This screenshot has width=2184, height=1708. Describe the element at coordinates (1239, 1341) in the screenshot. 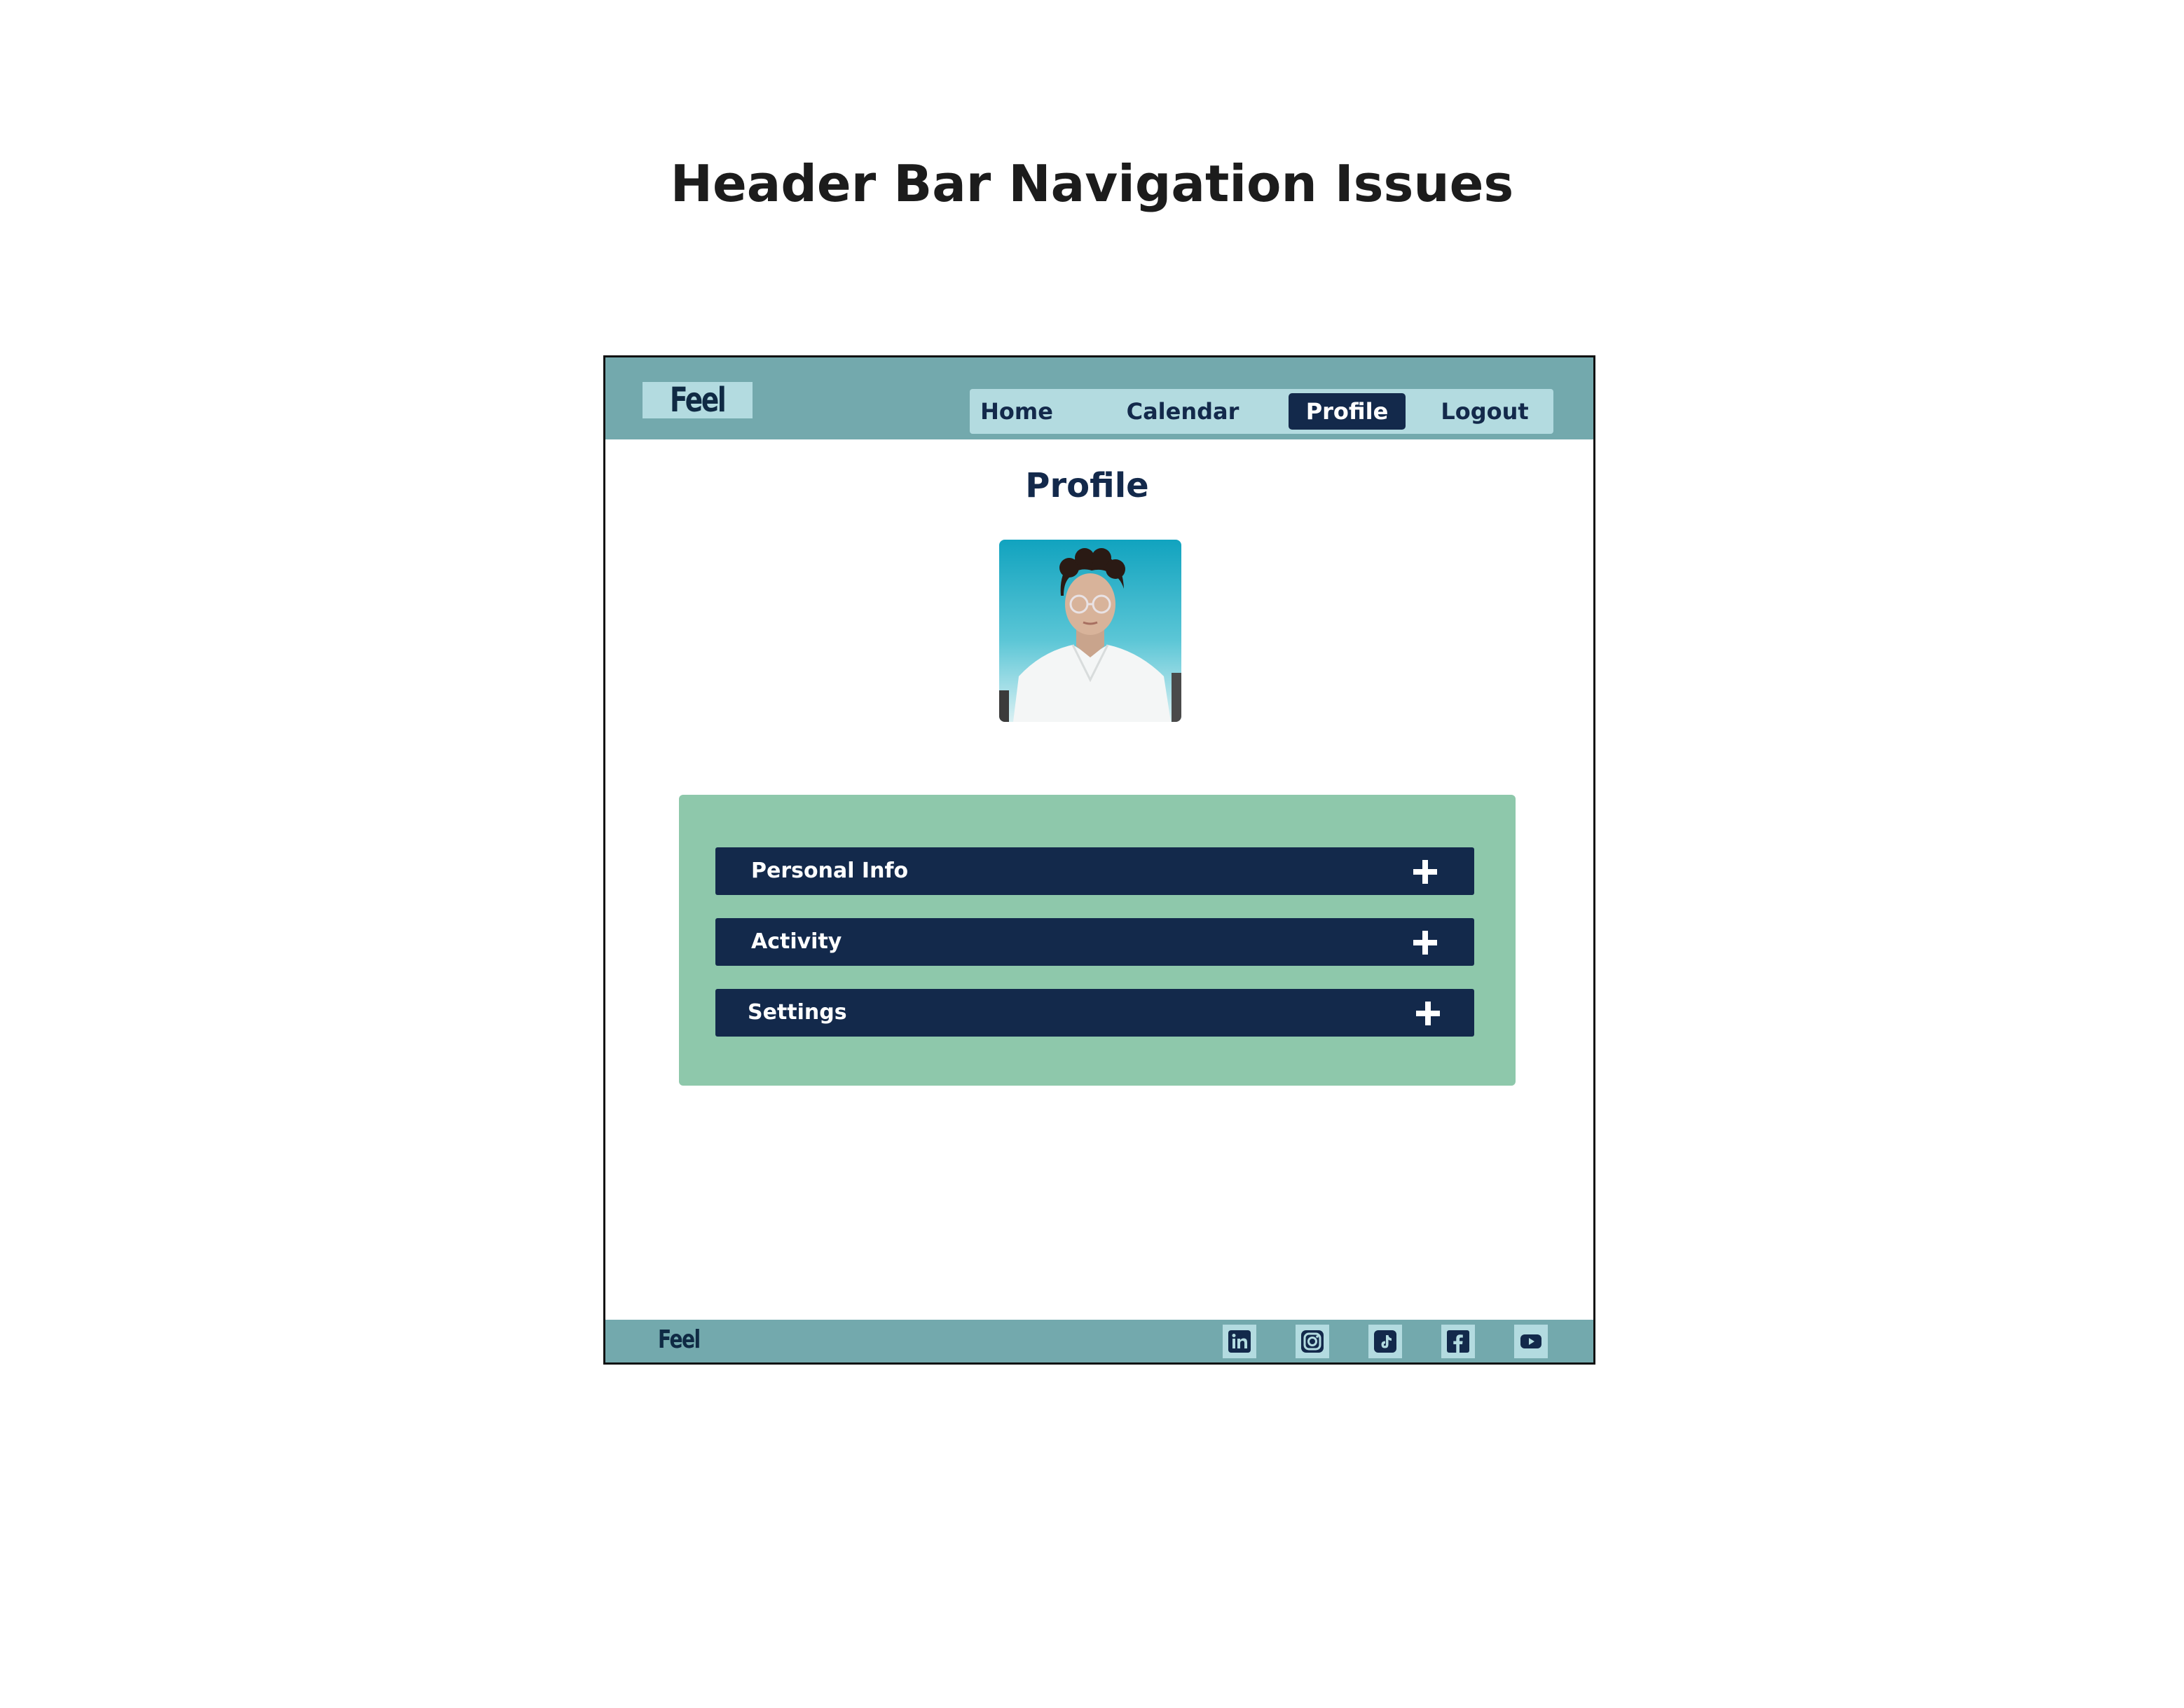

I see `linkedin-icon` at that location.